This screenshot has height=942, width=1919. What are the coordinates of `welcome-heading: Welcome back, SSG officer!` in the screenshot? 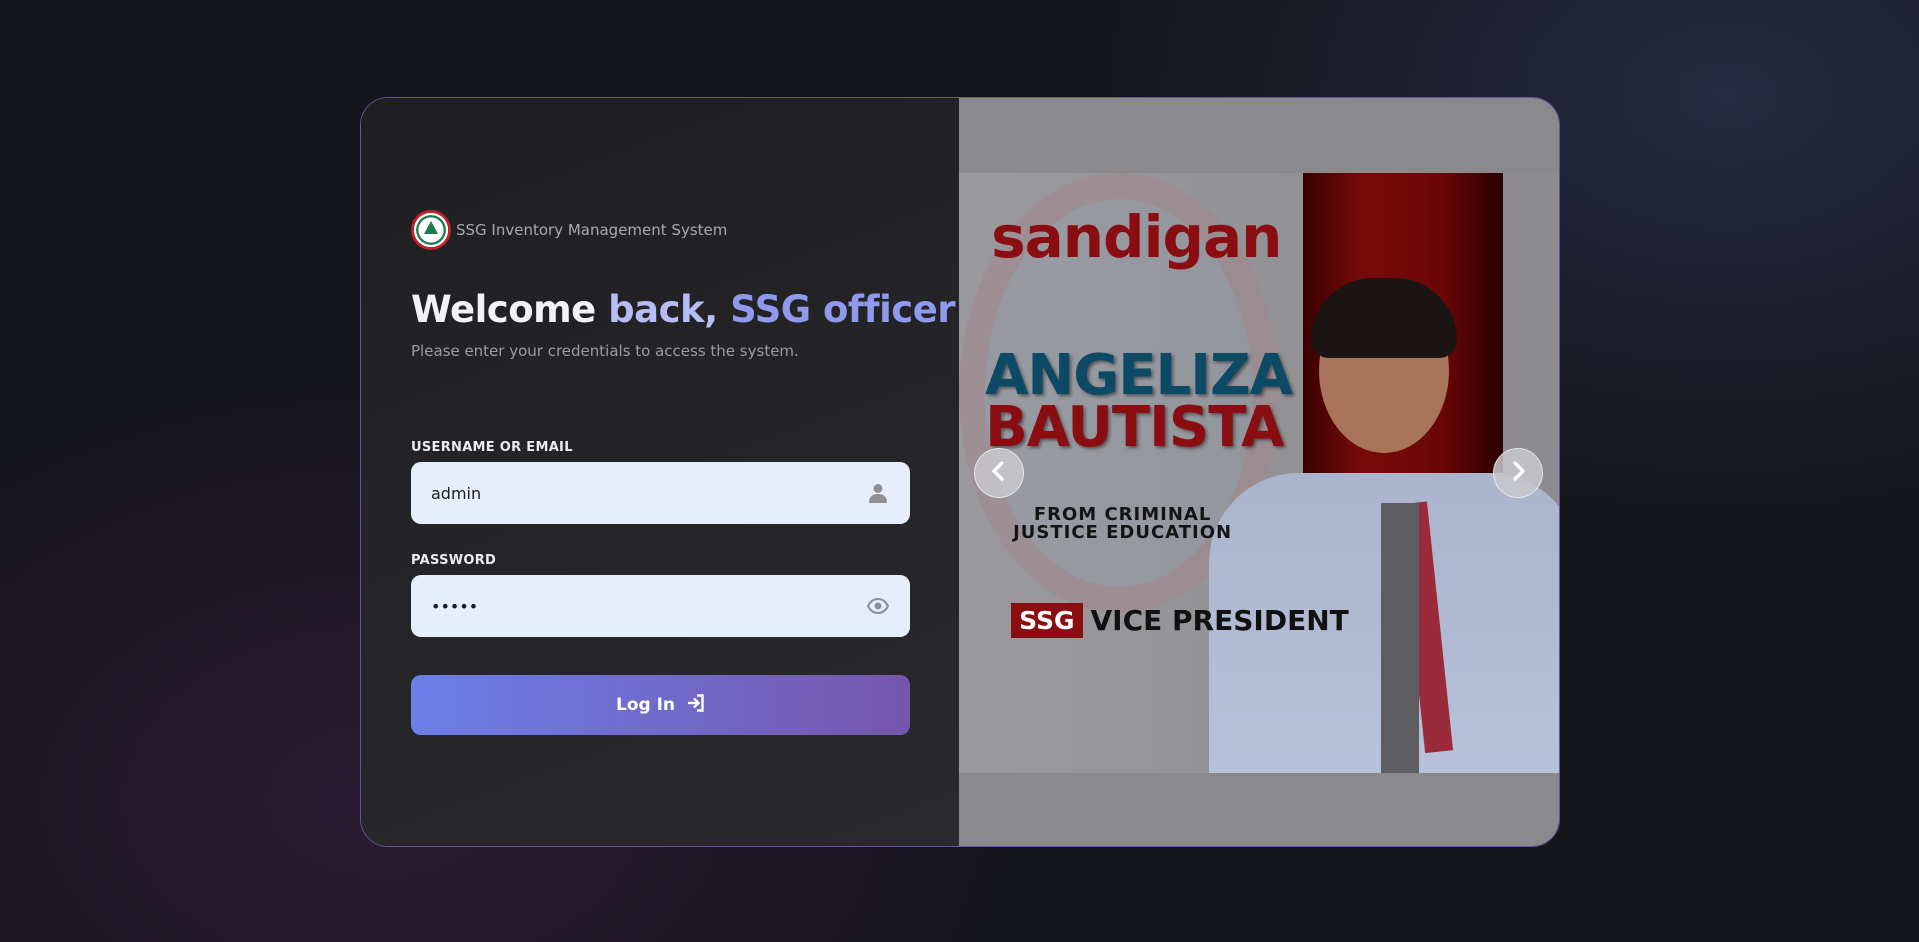 It's located at (691, 309).